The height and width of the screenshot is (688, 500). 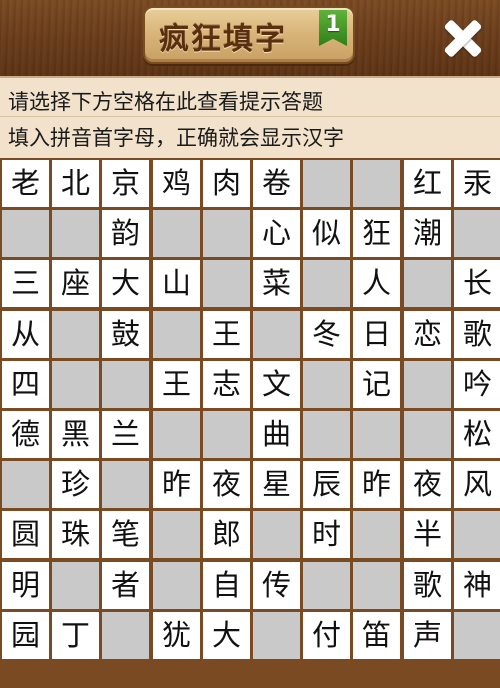 What do you see at coordinates (427, 334) in the screenshot?
I see `letter-cell: 恋` at bounding box center [427, 334].